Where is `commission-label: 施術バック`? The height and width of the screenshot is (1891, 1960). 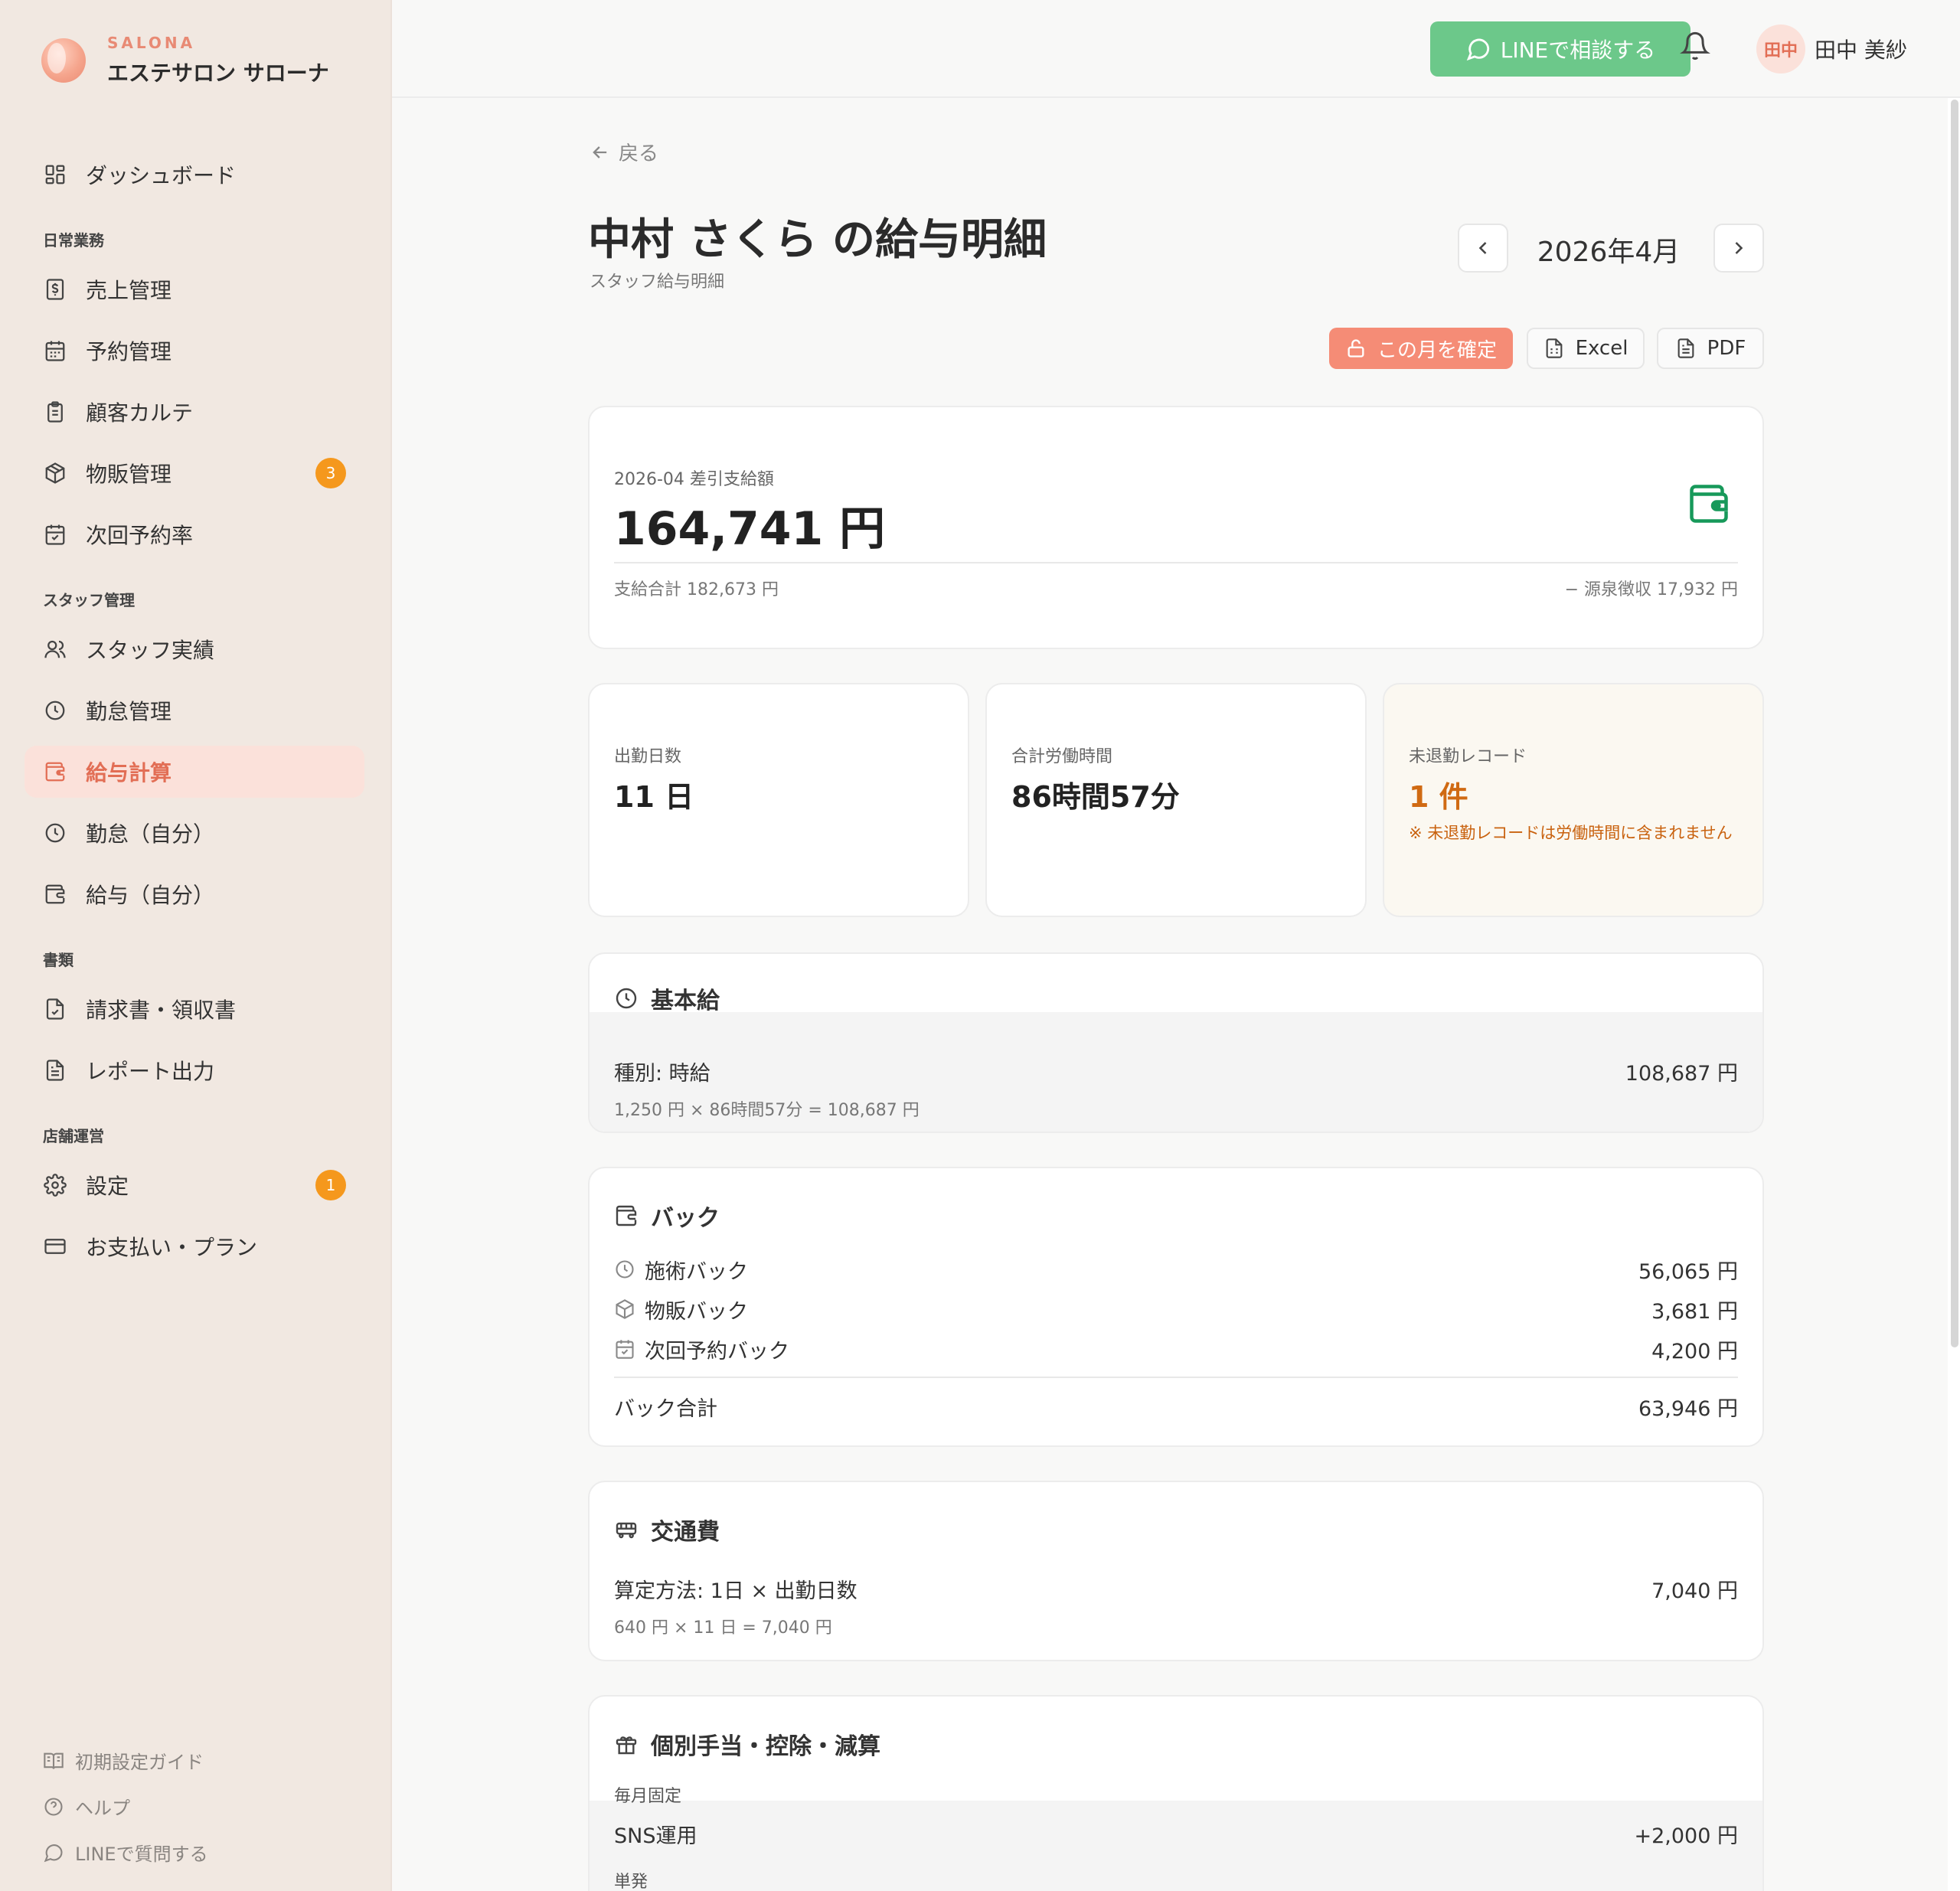
commission-label: 施術バック is located at coordinates (696, 1271).